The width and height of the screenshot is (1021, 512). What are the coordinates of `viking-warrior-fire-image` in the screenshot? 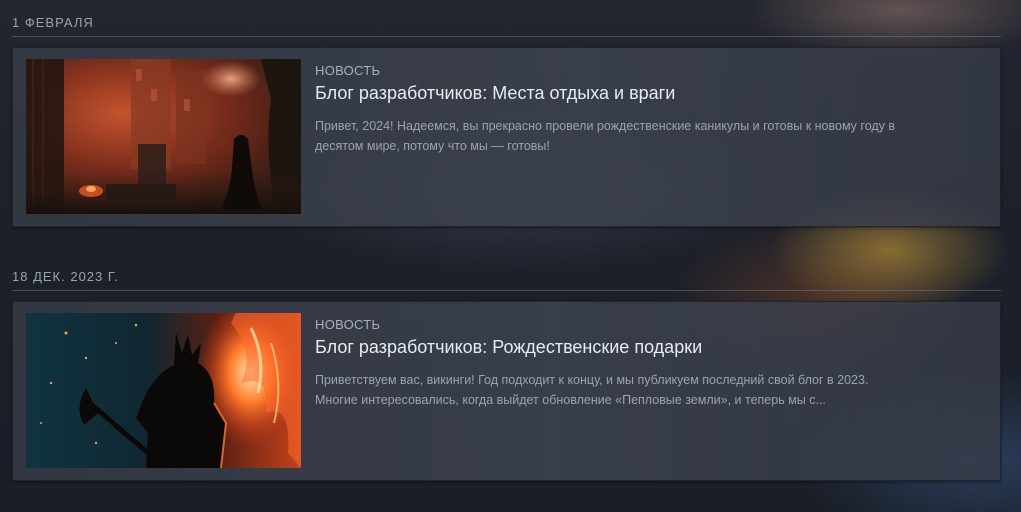 It's located at (163, 390).